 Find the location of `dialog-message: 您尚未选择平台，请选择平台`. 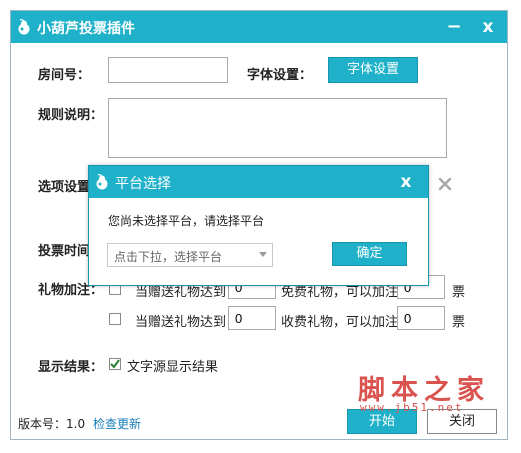

dialog-message: 您尚未选择平台，请选择平台 is located at coordinates (186, 221).